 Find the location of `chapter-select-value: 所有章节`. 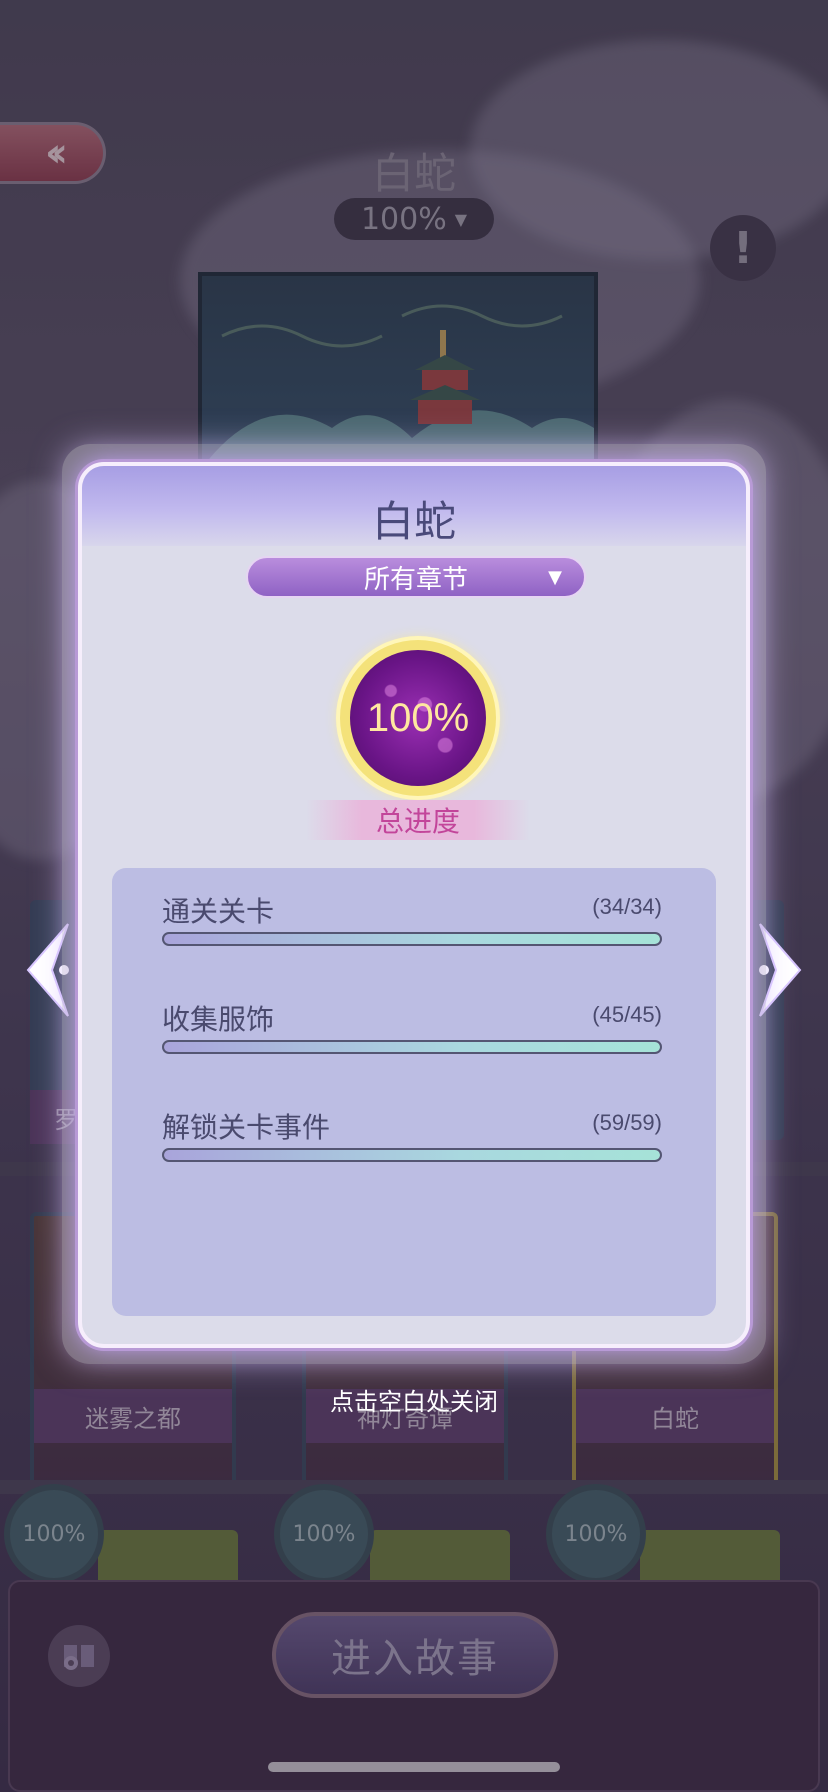

chapter-select-value: 所有章节 is located at coordinates (415, 579).